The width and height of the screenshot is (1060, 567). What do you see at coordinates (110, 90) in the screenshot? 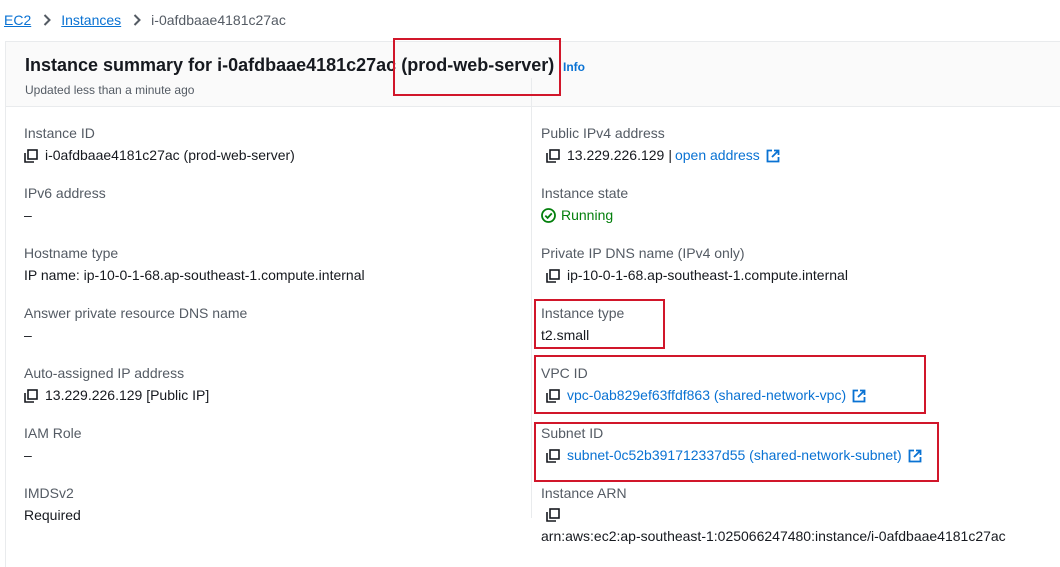
I see `updated-timestamp: Updated less than a minute ago` at bounding box center [110, 90].